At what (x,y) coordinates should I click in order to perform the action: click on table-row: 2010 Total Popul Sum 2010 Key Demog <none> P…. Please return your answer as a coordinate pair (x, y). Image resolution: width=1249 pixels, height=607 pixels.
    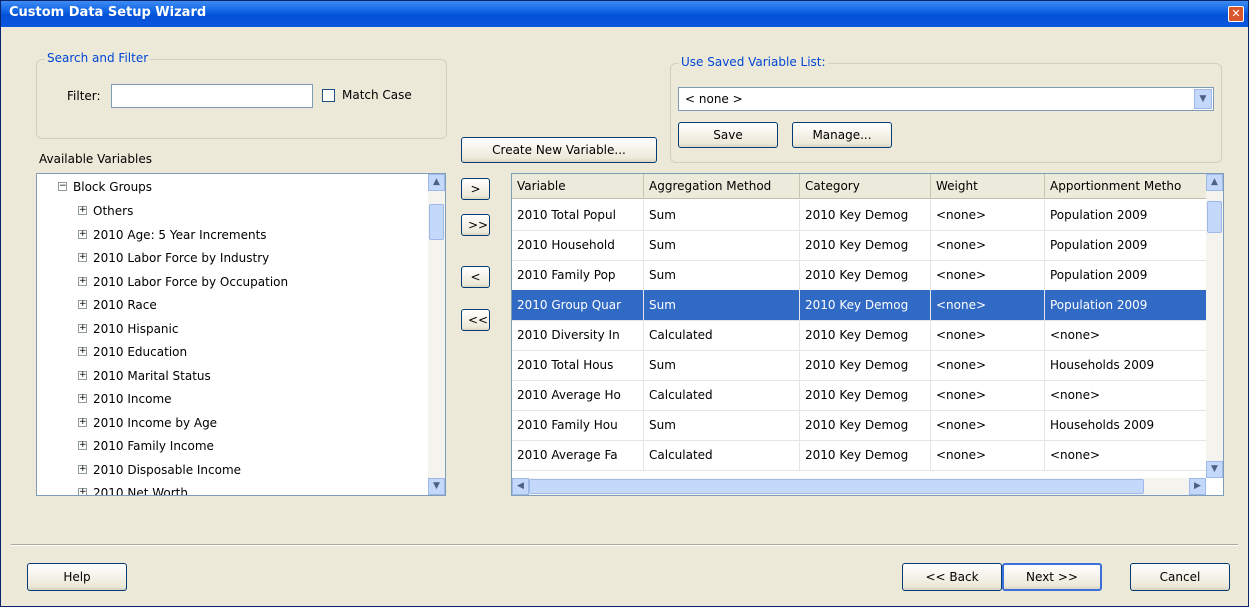
    Looking at the image, I should click on (860, 215).